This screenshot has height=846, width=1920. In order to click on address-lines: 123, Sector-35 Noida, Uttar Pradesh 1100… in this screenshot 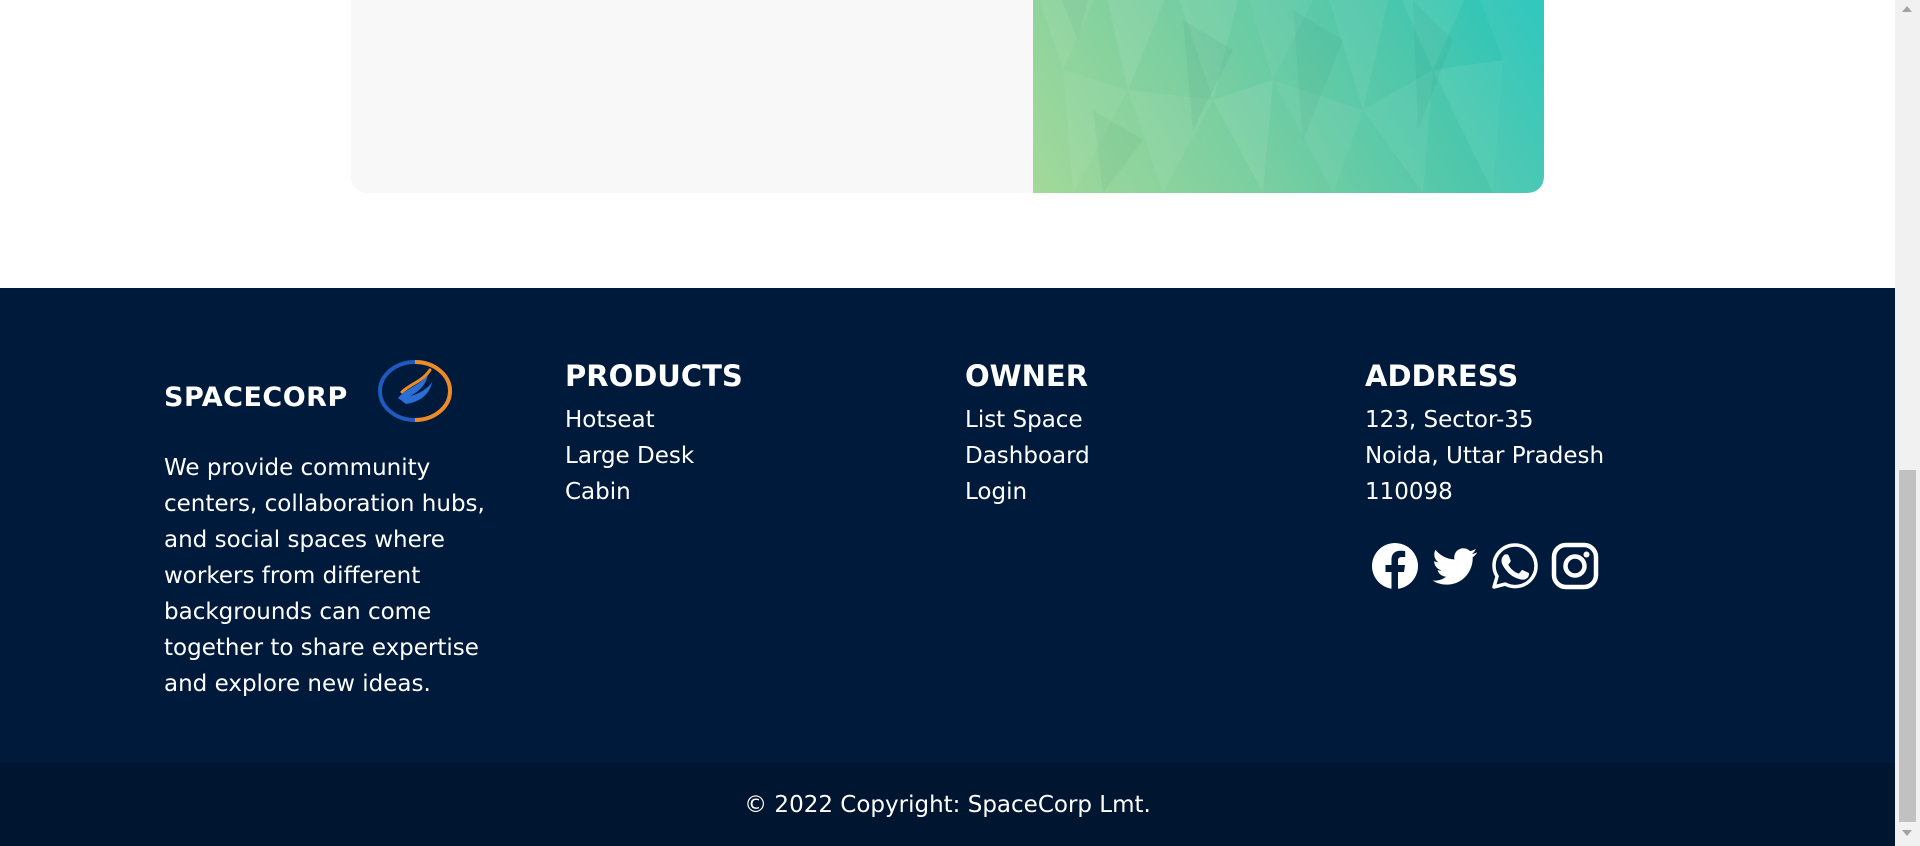, I will do `click(1484, 456)`.